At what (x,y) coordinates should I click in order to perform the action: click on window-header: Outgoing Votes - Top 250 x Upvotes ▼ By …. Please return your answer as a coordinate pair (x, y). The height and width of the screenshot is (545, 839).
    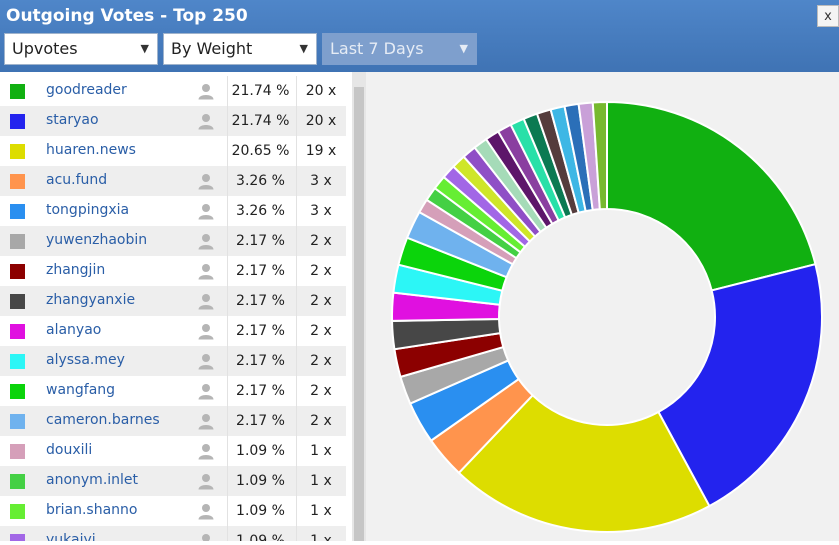
    Looking at the image, I should click on (419, 36).